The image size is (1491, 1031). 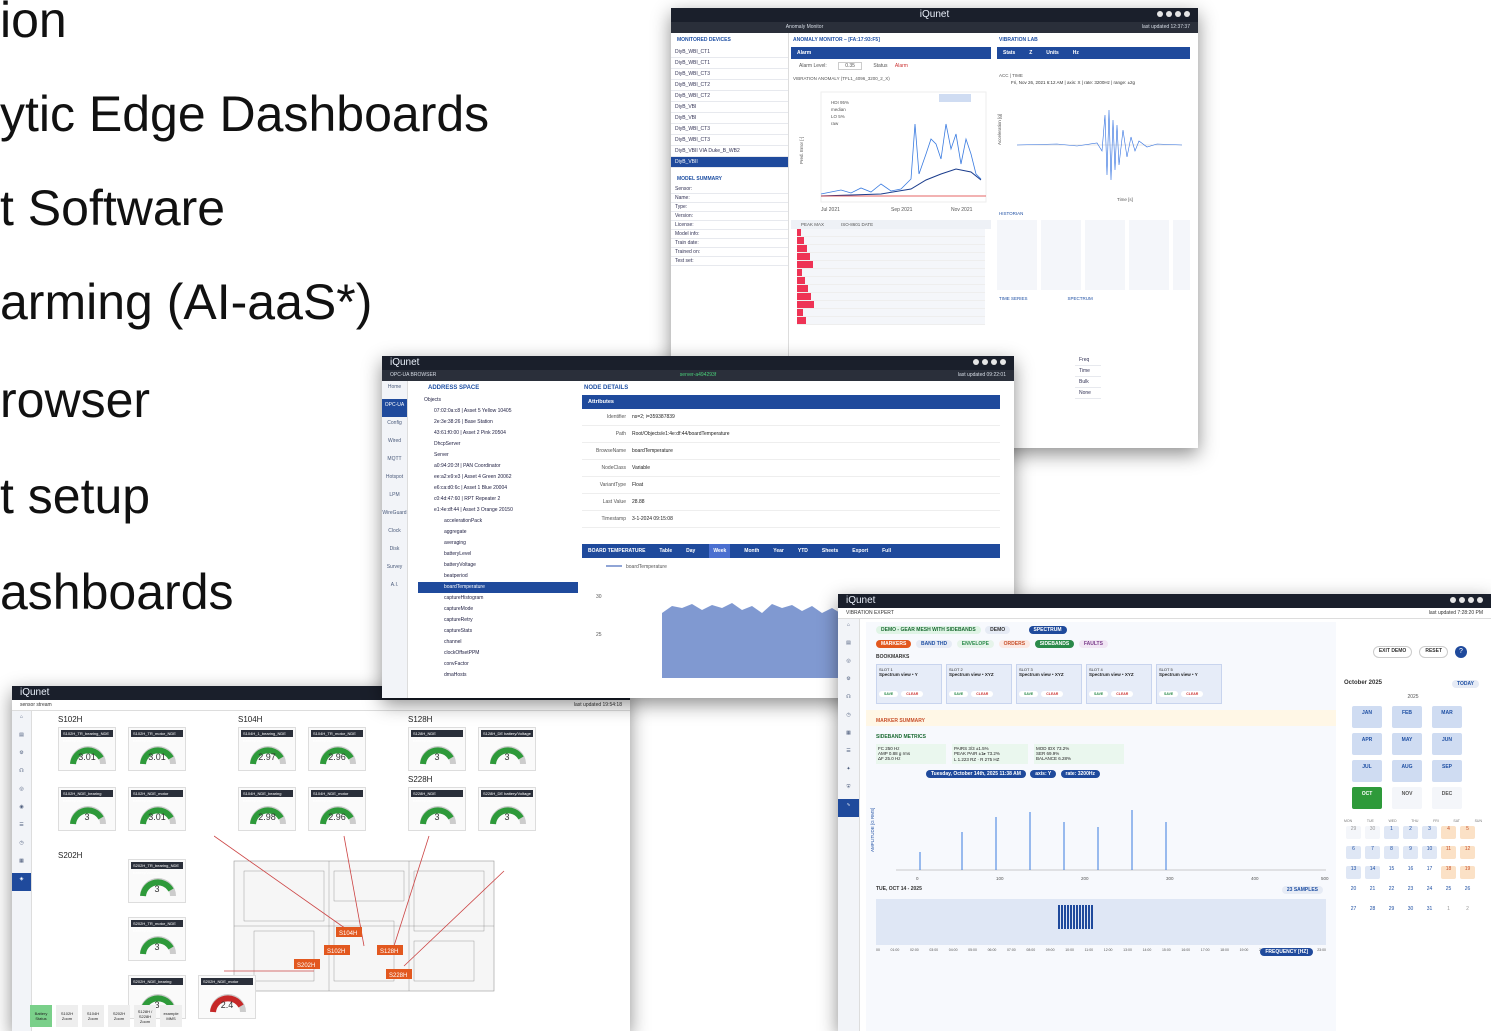 What do you see at coordinates (1447, 798) in the screenshot?
I see `month-cell: DEC` at bounding box center [1447, 798].